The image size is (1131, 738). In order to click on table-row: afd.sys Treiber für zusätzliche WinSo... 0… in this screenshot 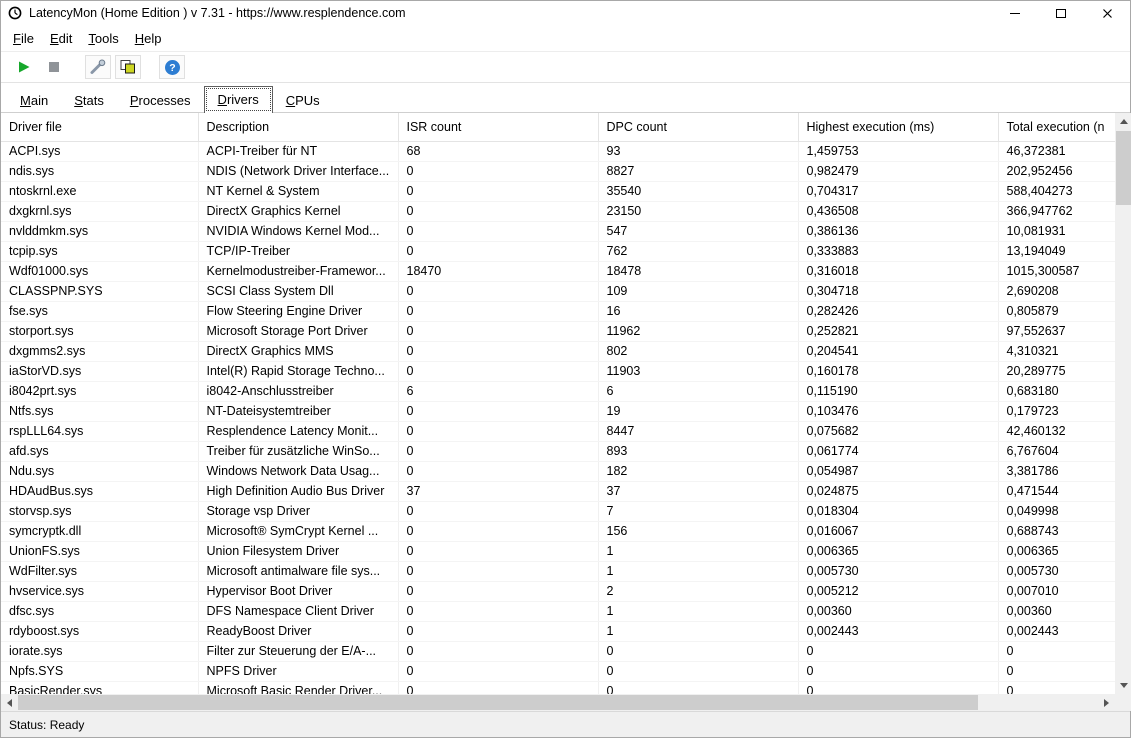, I will do `click(558, 451)`.